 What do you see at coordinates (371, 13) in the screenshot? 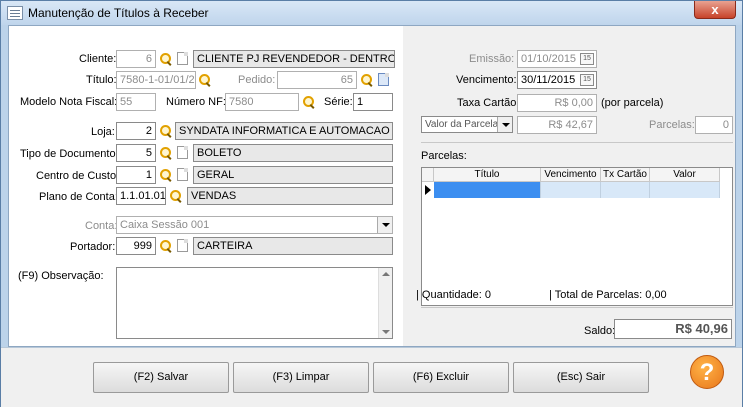
I see `title-bar: Manutenção de Títulos à Receber x` at bounding box center [371, 13].